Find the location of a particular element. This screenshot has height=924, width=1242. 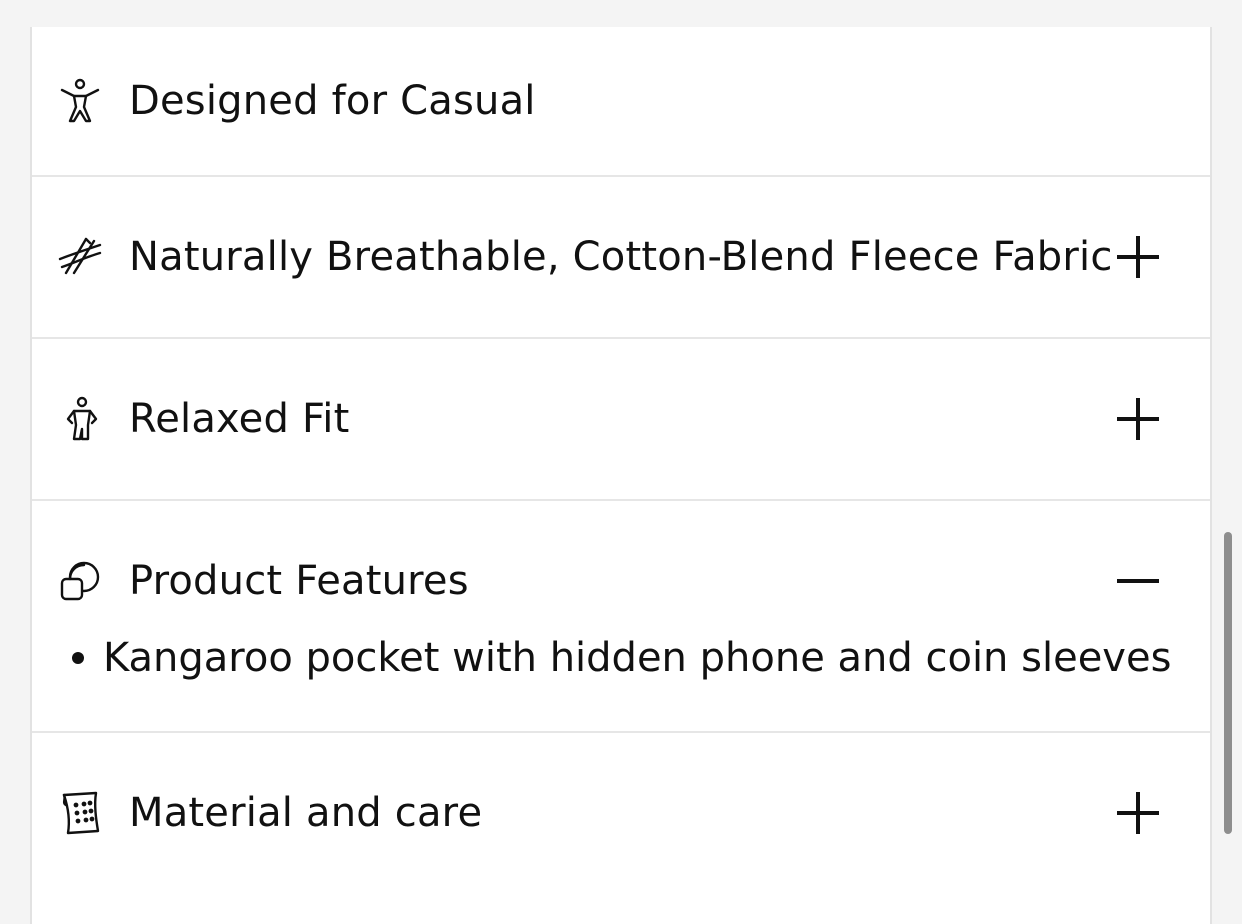

fabric-wind-icon is located at coordinates (80, 257).